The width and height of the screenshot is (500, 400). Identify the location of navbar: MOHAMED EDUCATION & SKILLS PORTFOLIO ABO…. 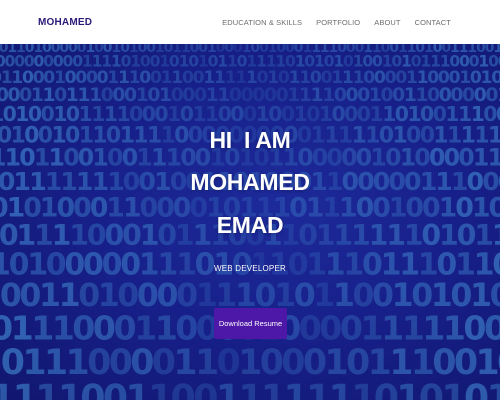
(250, 22).